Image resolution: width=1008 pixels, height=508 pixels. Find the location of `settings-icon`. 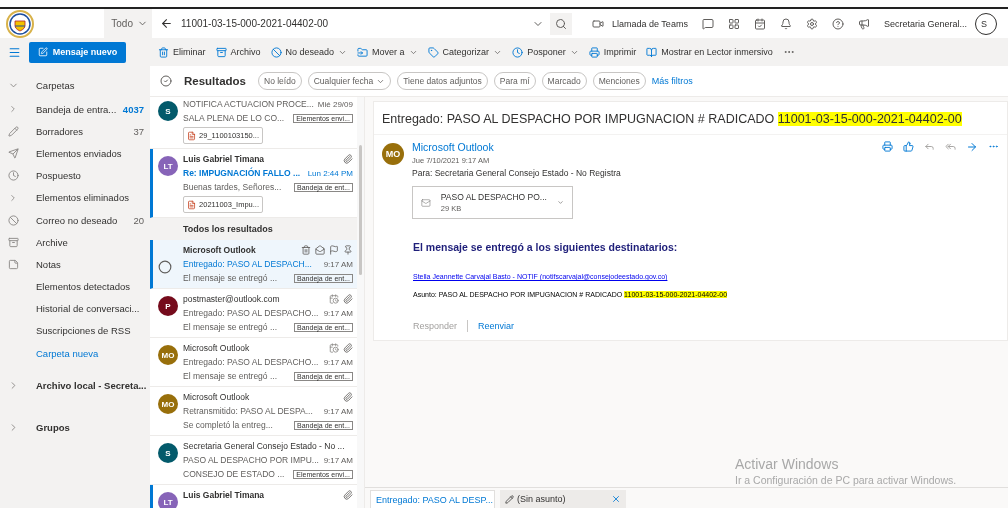

settings-icon is located at coordinates (811, 23).